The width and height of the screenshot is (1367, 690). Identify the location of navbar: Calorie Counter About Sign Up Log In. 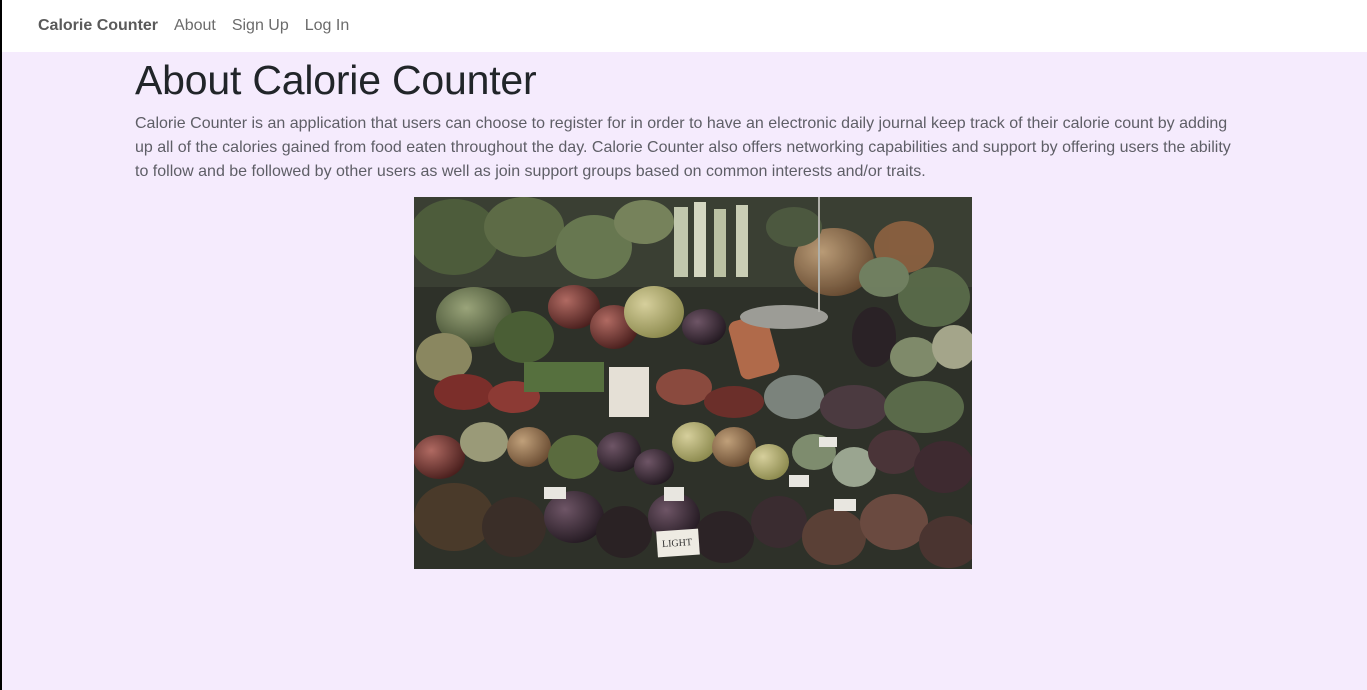
(684, 26).